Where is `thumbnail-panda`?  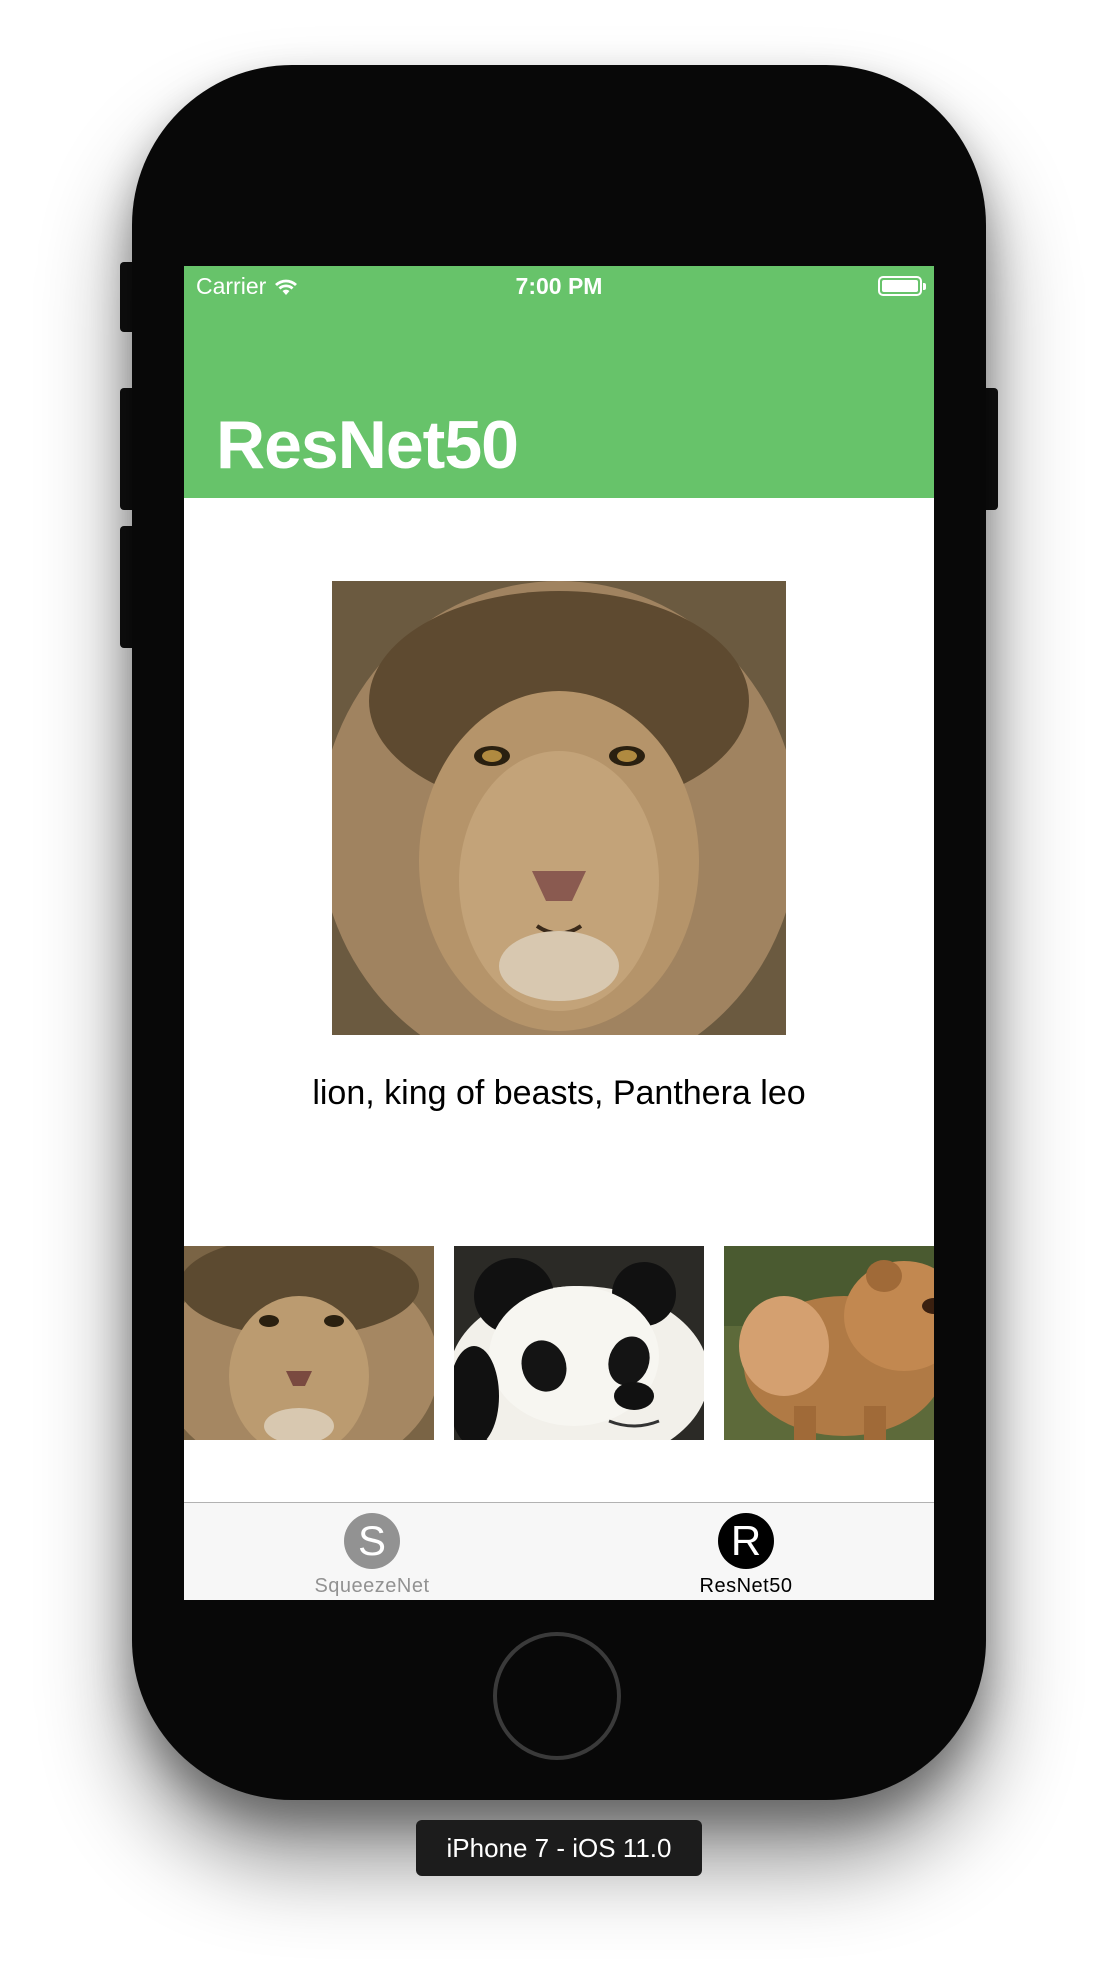
thumbnail-panda is located at coordinates (579, 1343).